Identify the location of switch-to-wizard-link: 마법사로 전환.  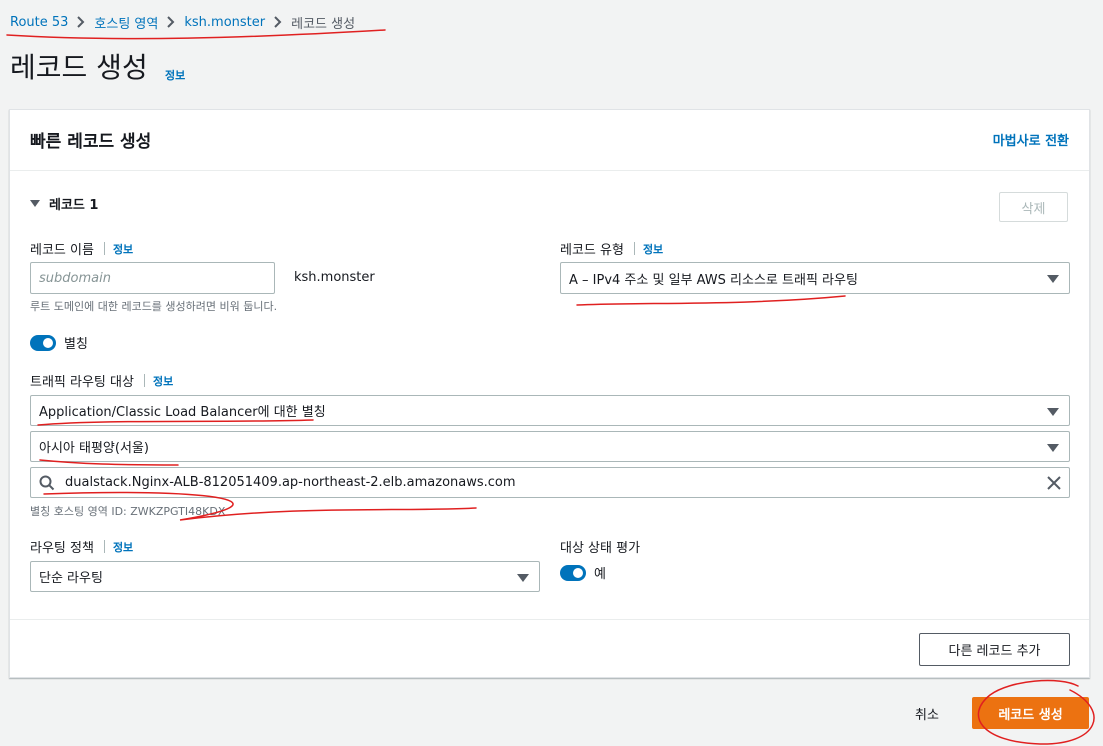
(1031, 139).